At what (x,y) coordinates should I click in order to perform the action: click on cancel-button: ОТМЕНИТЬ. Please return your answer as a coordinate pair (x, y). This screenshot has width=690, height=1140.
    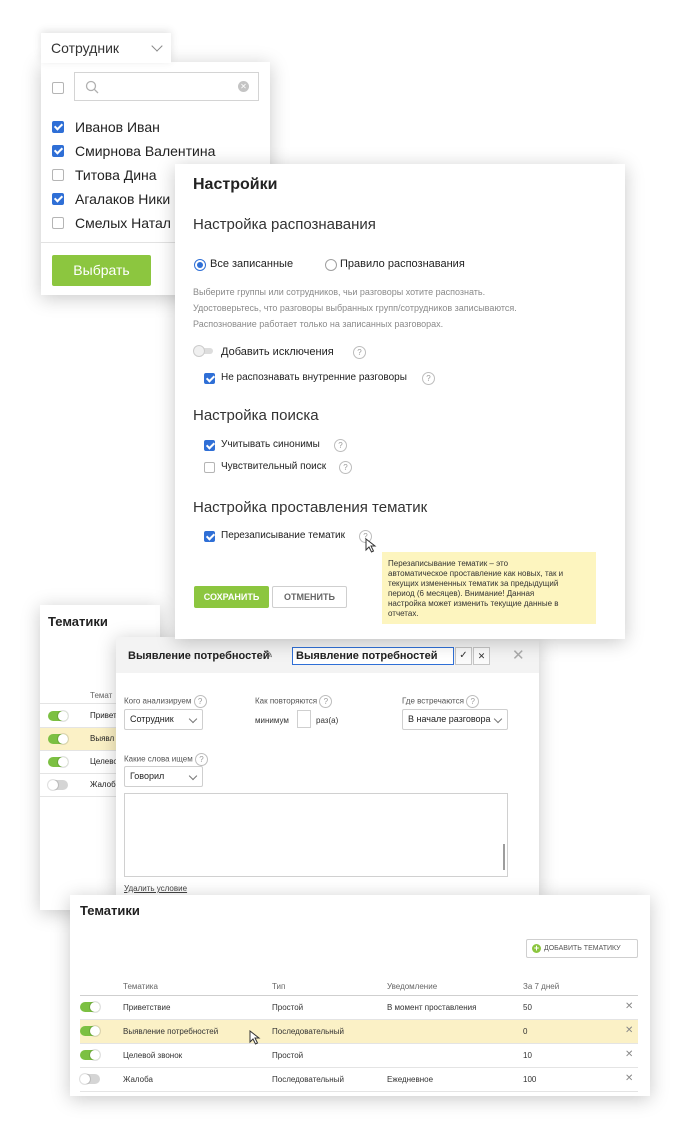
    Looking at the image, I should click on (309, 597).